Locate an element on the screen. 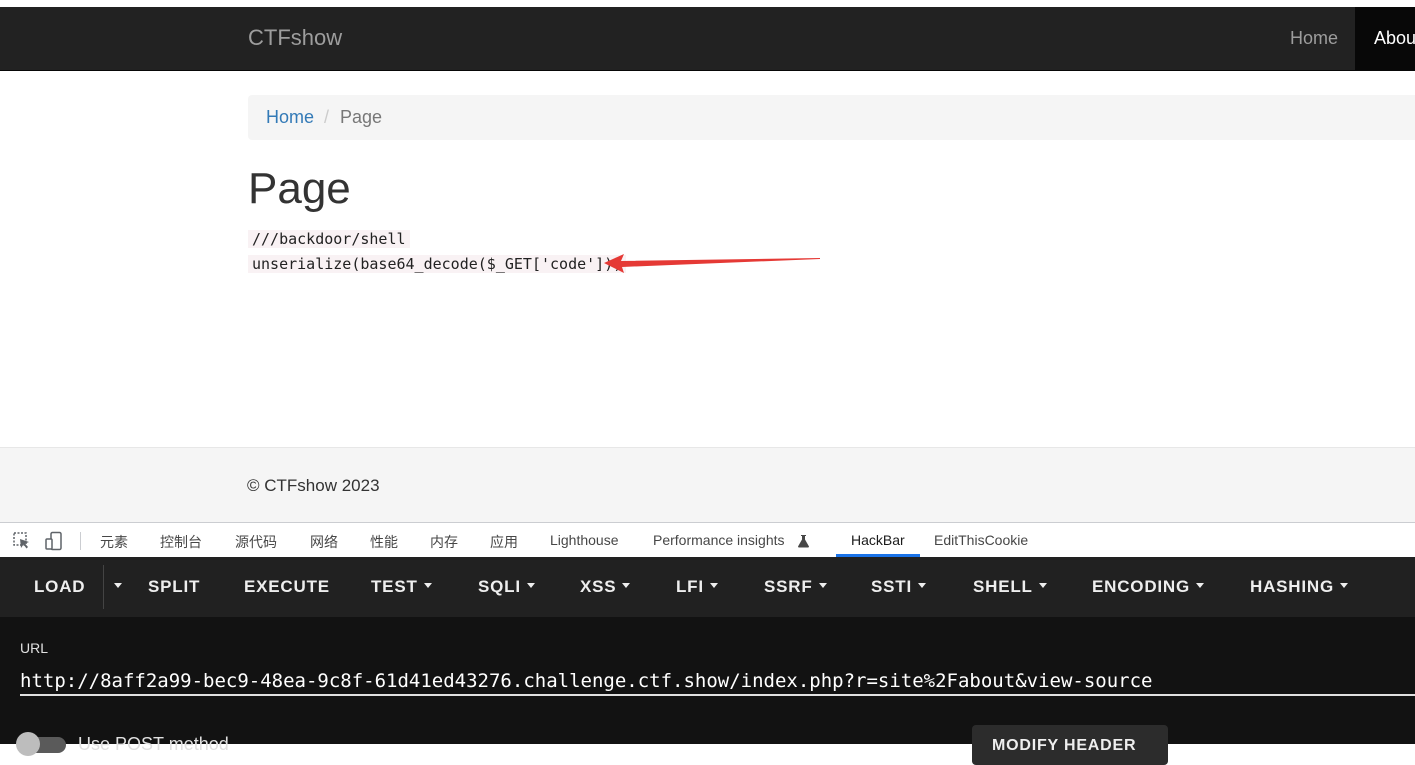 The image size is (1415, 765). tab-performance: 性能 is located at coordinates (384, 542).